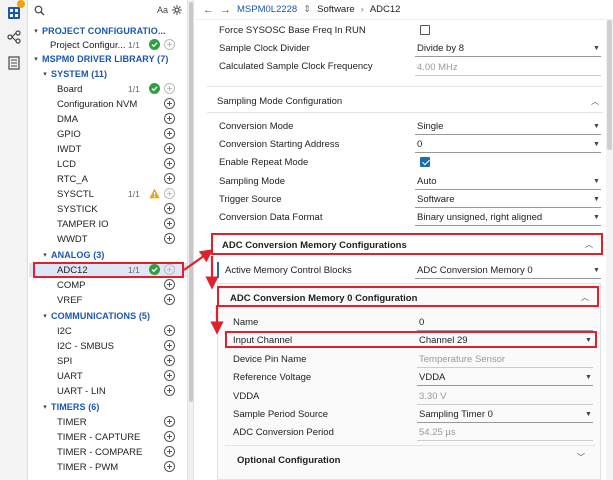 This screenshot has width=613, height=480. I want to click on conversion-mode-select: Single, so click(430, 126).